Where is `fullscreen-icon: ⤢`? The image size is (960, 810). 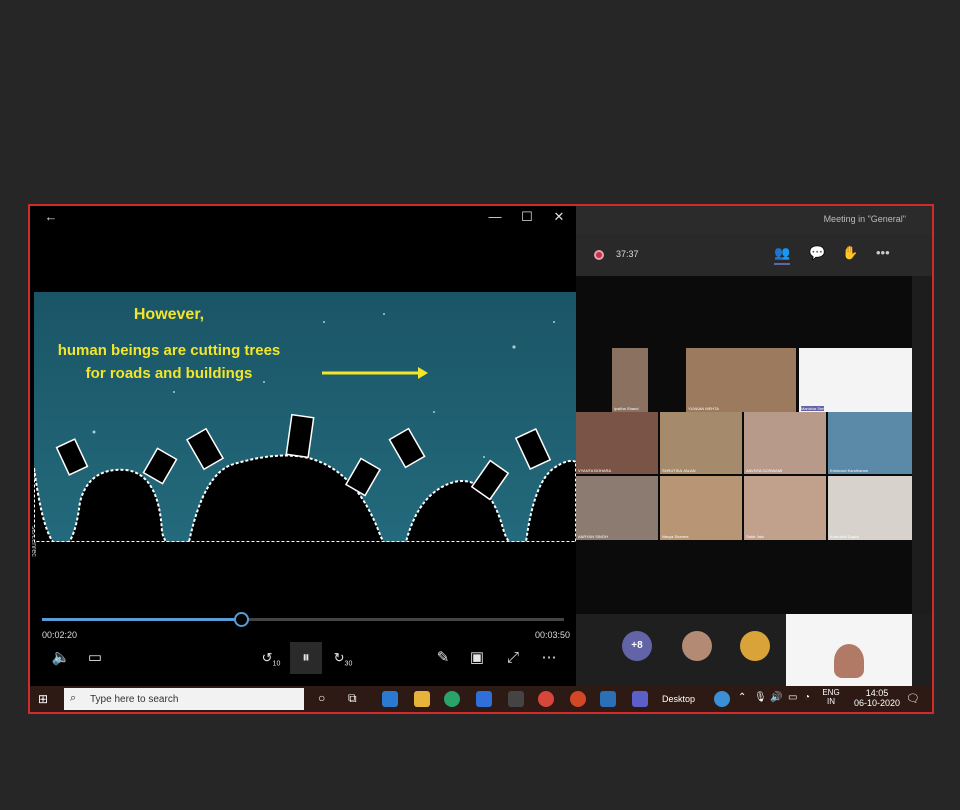
fullscreen-icon: ⤢ is located at coordinates (513, 658).